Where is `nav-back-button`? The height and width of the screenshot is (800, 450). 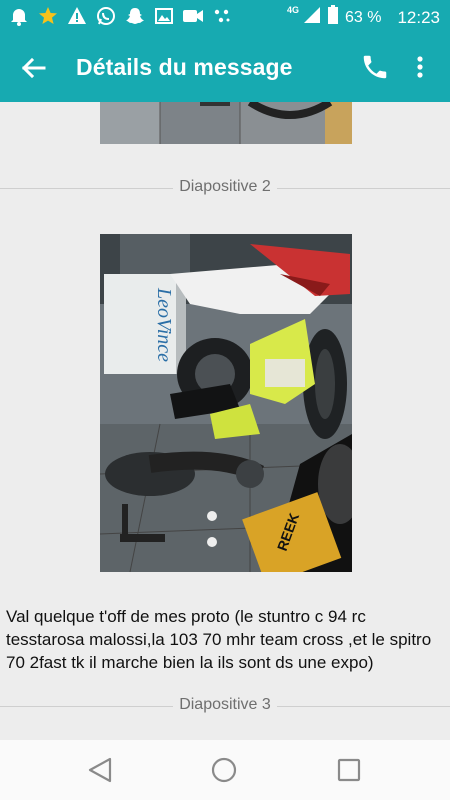 nav-back-button is located at coordinates (100, 770).